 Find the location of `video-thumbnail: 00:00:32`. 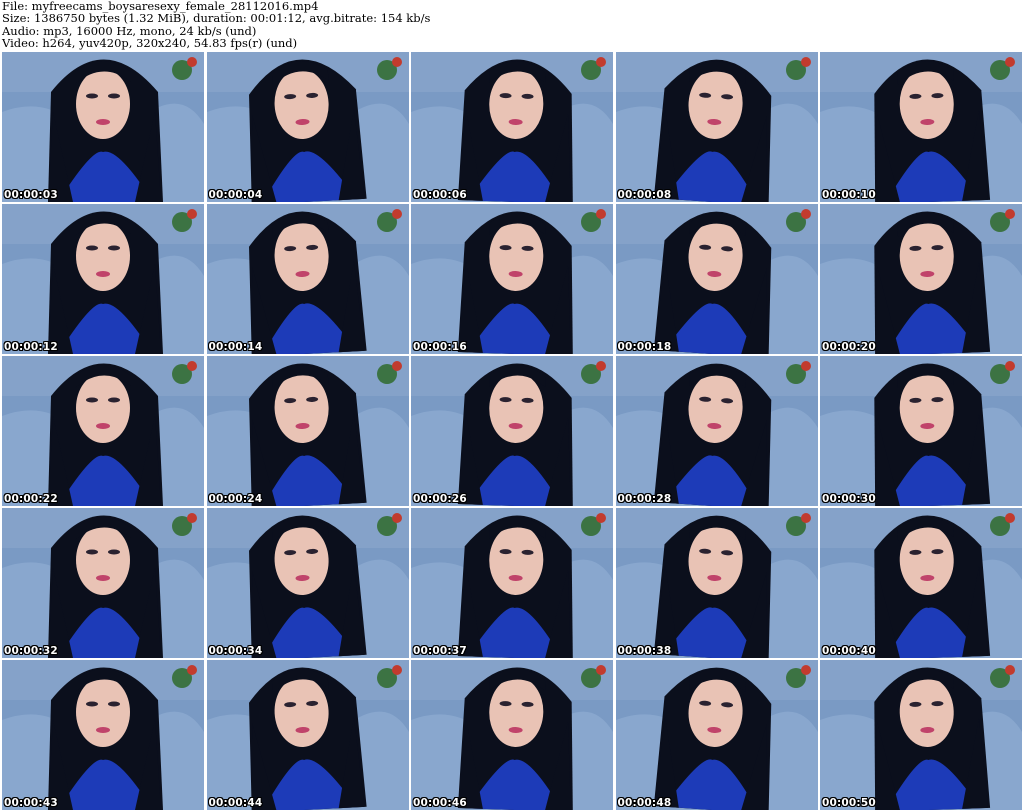

video-thumbnail: 00:00:32 is located at coordinates (103, 583).